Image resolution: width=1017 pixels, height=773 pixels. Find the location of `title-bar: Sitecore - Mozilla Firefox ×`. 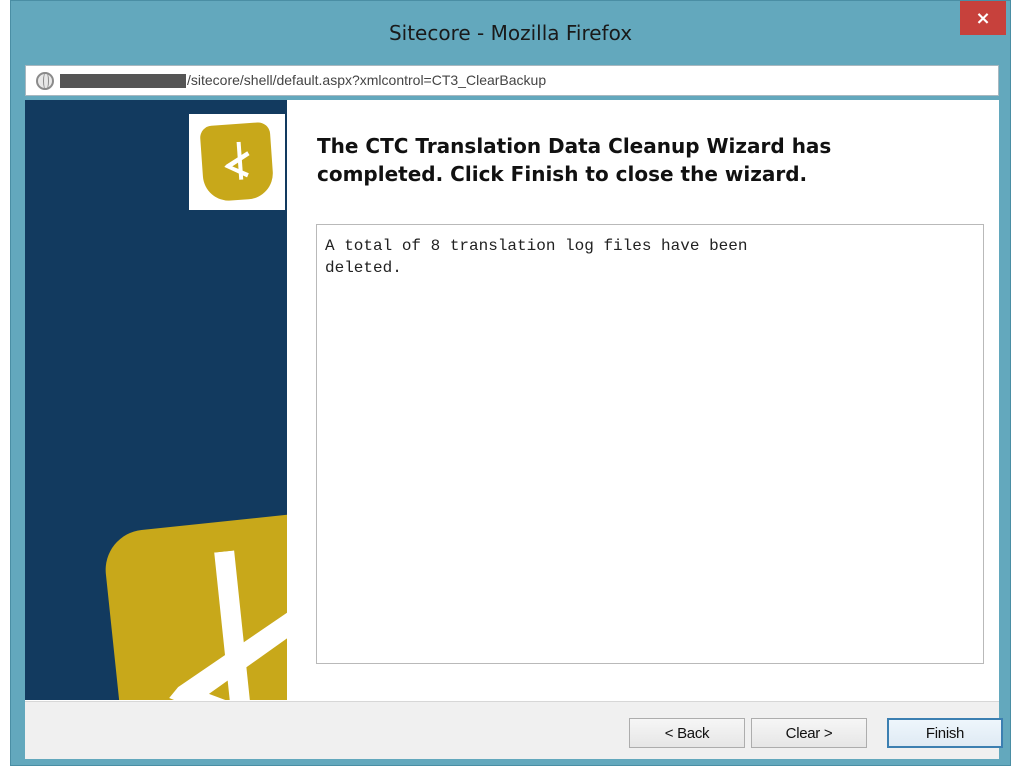

title-bar: Sitecore - Mozilla Firefox × is located at coordinates (510, 32).